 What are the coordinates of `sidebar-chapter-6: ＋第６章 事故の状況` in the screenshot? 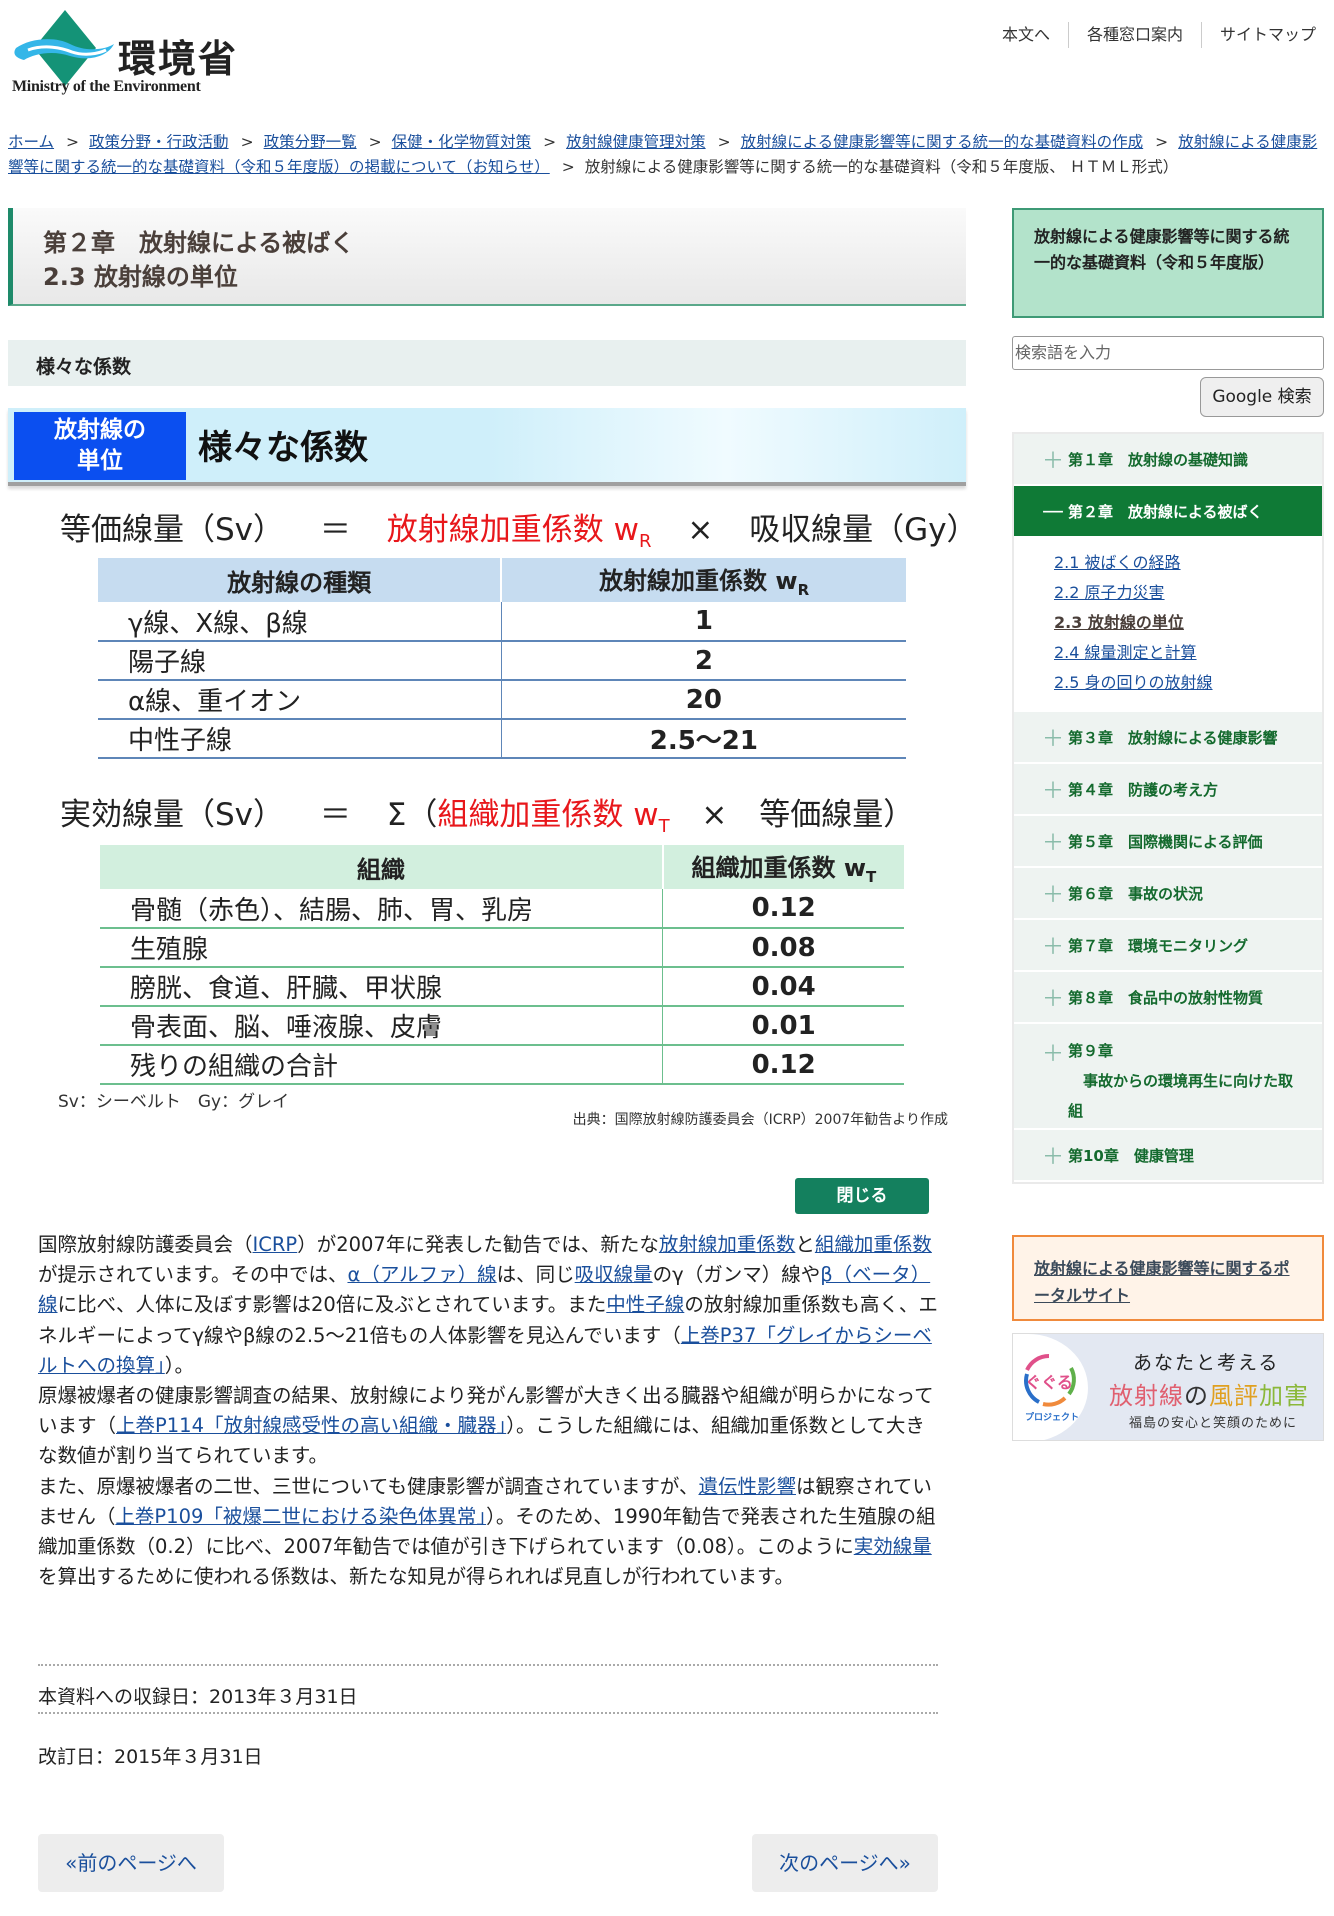 It's located at (1168, 894).